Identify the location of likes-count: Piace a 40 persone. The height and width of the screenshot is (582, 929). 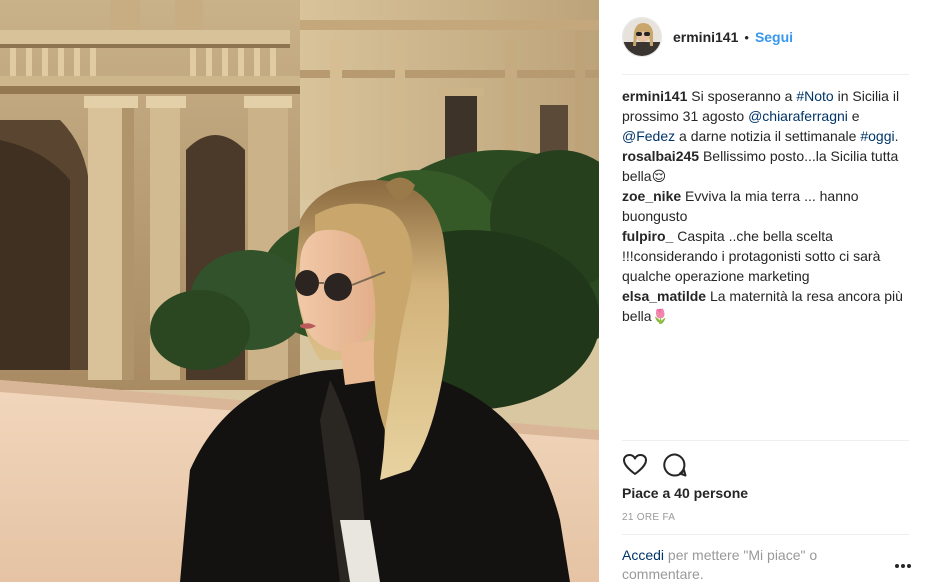
(685, 493).